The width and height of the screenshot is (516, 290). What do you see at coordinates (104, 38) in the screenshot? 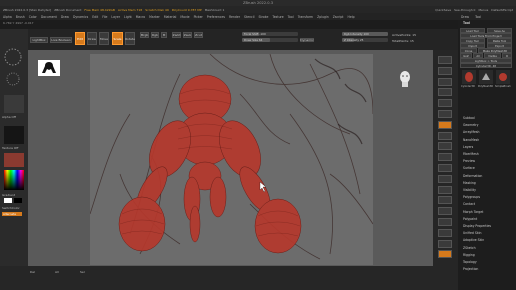
I see `move-button: Move` at bounding box center [104, 38].